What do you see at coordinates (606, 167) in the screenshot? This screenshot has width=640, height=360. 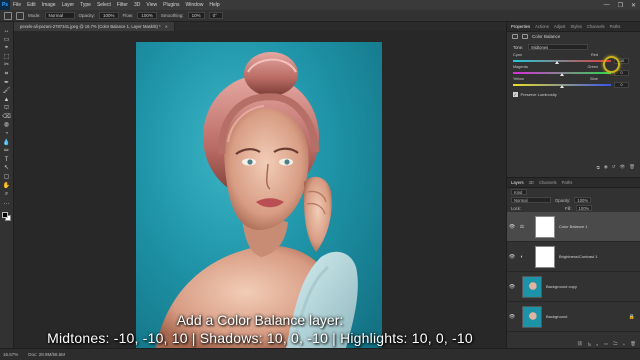 I see `view-previous-icon: ◉` at bounding box center [606, 167].